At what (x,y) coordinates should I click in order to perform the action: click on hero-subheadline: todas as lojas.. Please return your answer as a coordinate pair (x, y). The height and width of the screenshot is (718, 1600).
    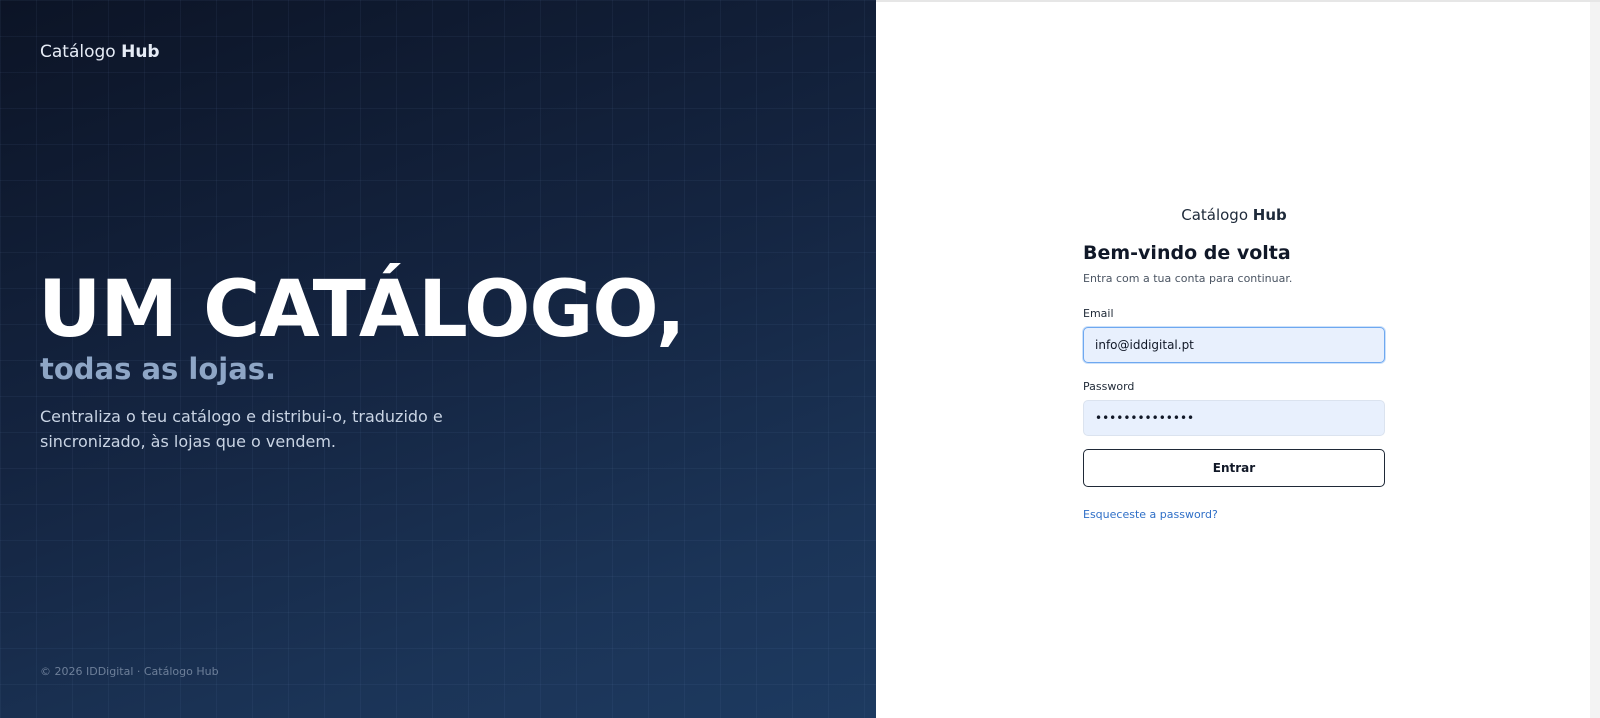
    Looking at the image, I should click on (158, 369).